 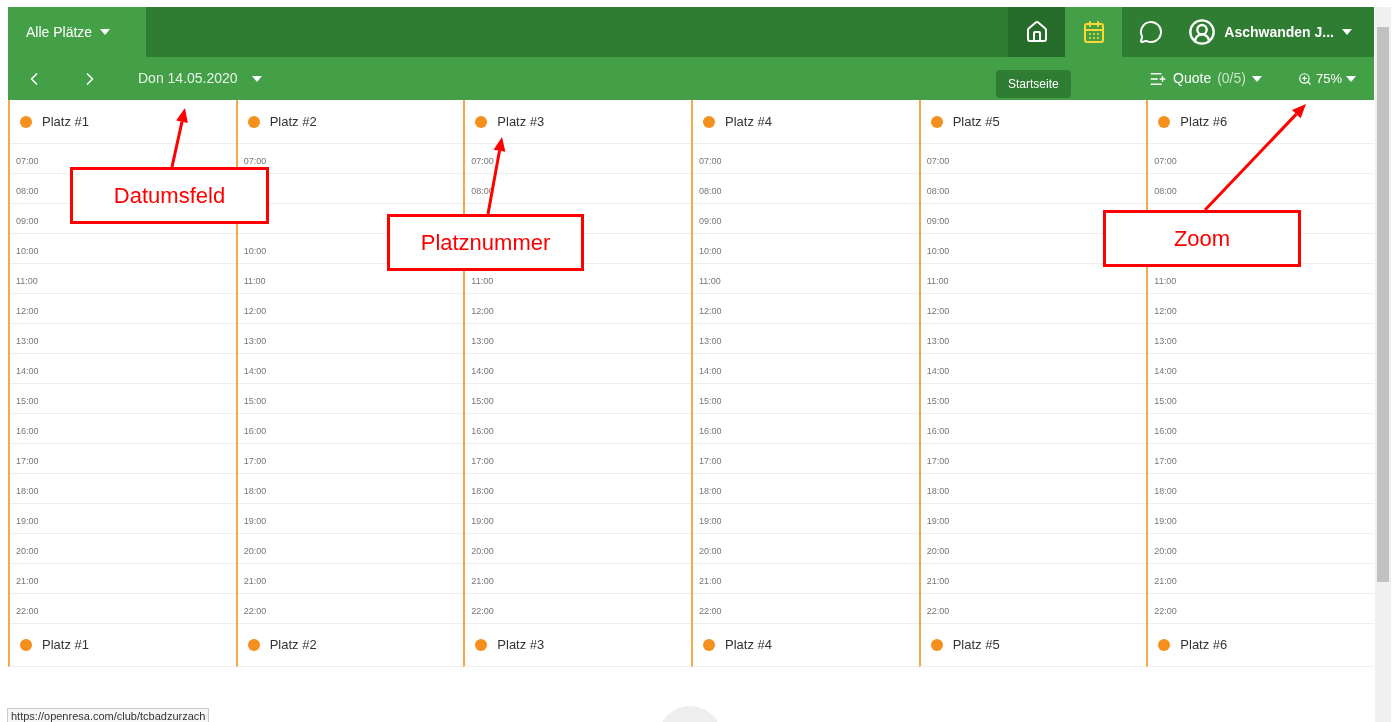 What do you see at coordinates (293, 645) in the screenshot?
I see `court-name: Platz #2` at bounding box center [293, 645].